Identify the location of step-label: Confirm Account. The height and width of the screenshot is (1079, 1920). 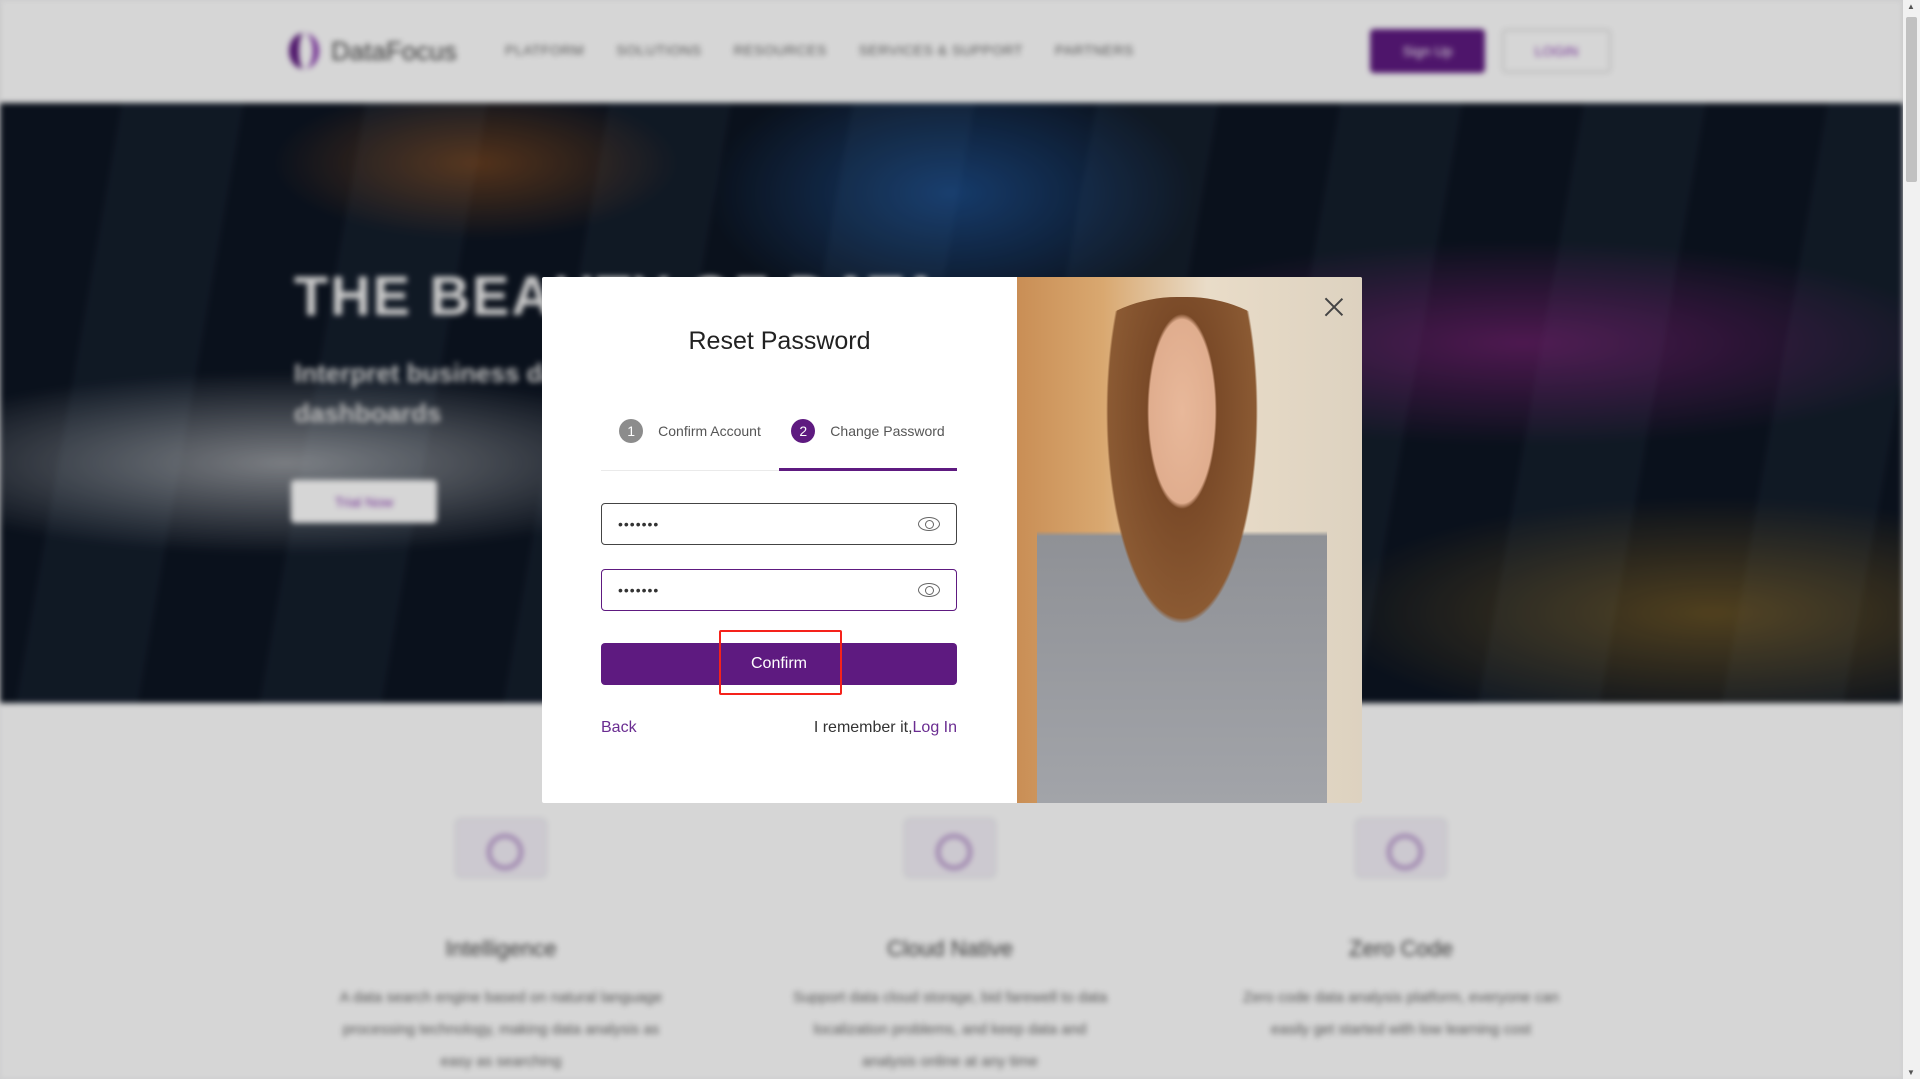
(709, 431).